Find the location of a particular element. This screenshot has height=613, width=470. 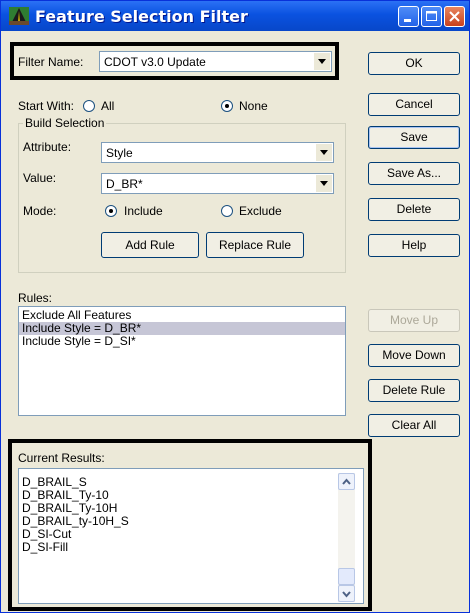

current-results-label: Current Results: is located at coordinates (61, 458).